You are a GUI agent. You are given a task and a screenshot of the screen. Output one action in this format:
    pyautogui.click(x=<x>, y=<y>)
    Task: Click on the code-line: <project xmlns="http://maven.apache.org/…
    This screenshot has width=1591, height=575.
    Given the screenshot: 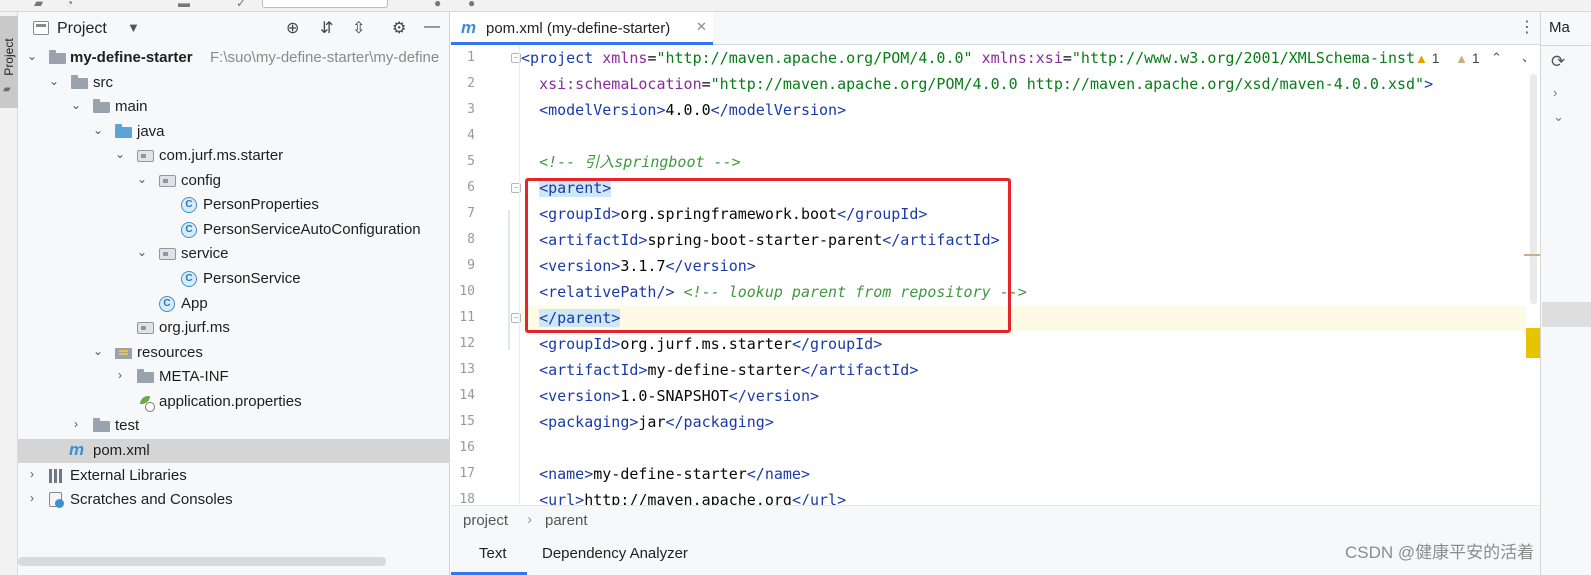 What is the action you would take?
    pyautogui.click(x=1025, y=58)
    